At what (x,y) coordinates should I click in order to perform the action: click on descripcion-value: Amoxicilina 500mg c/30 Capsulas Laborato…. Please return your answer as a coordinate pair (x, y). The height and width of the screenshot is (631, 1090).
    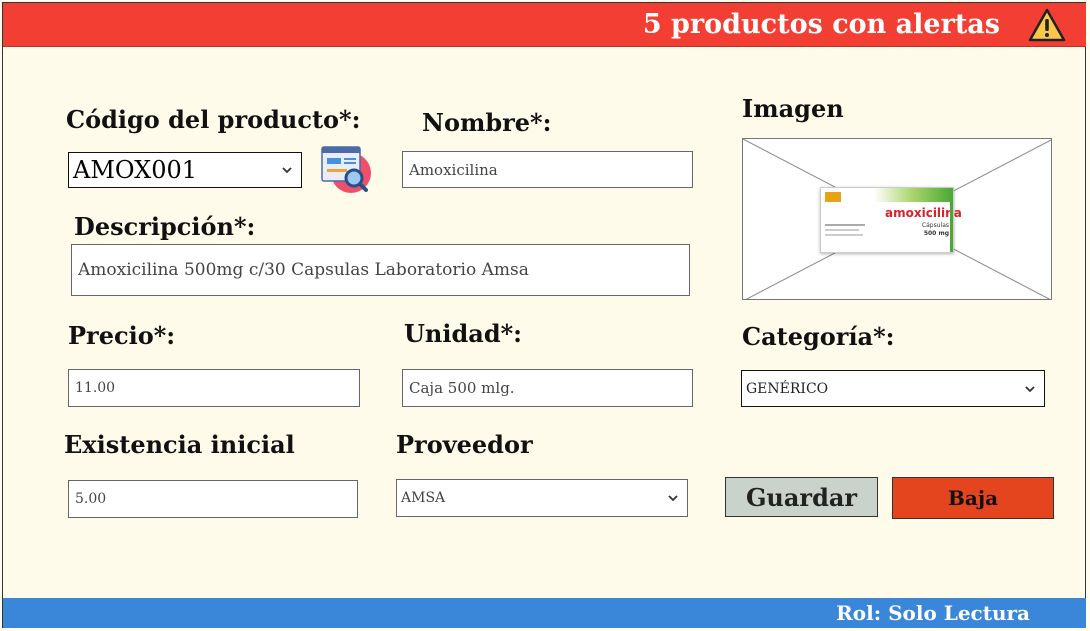
    Looking at the image, I should click on (303, 270).